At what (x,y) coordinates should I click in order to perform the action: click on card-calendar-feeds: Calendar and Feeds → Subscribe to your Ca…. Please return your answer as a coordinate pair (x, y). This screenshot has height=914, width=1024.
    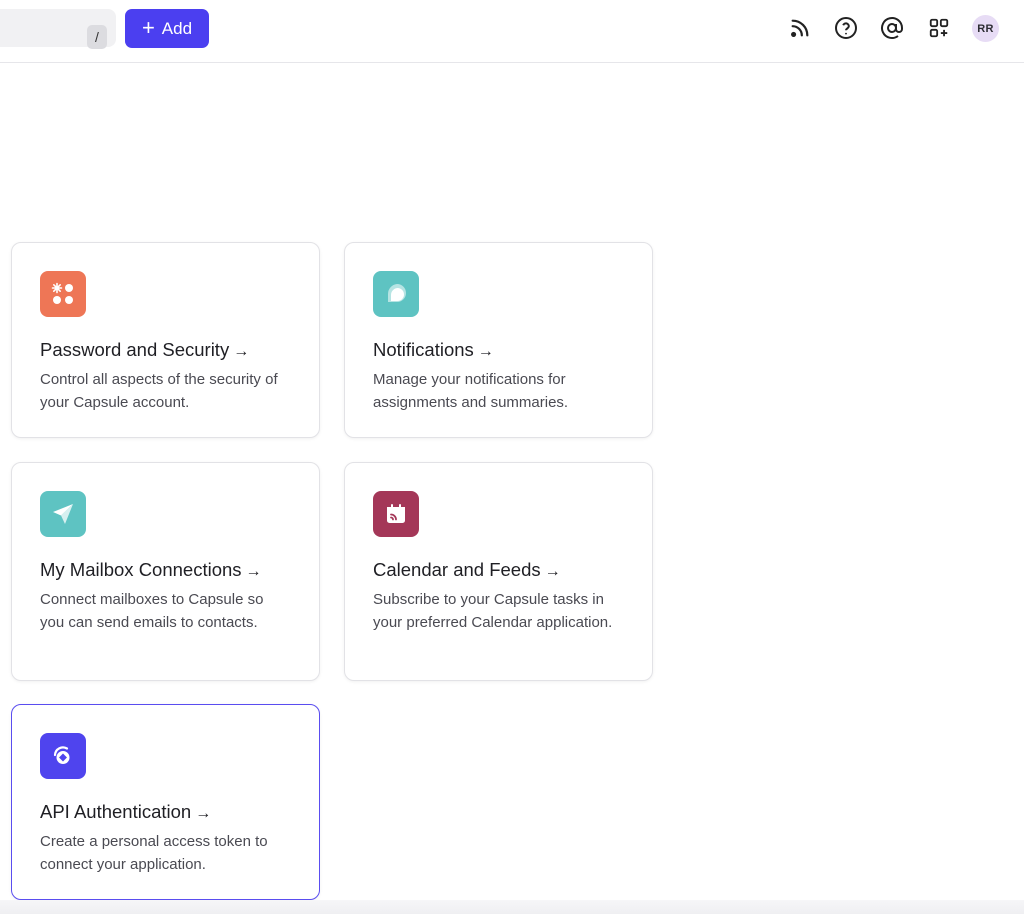
    Looking at the image, I should click on (498, 571).